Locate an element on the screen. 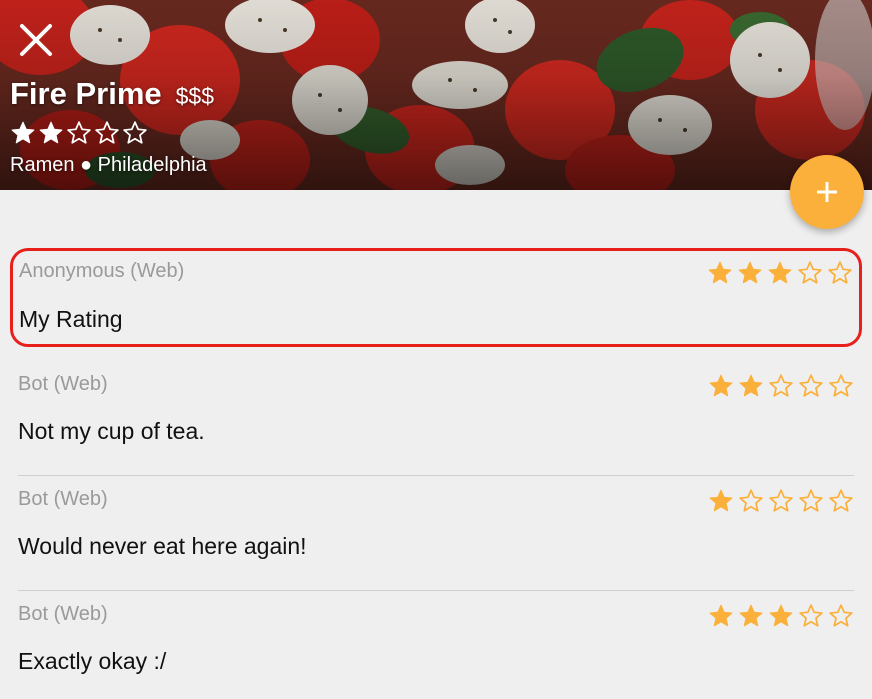  restaurant-rating is located at coordinates (79, 133).